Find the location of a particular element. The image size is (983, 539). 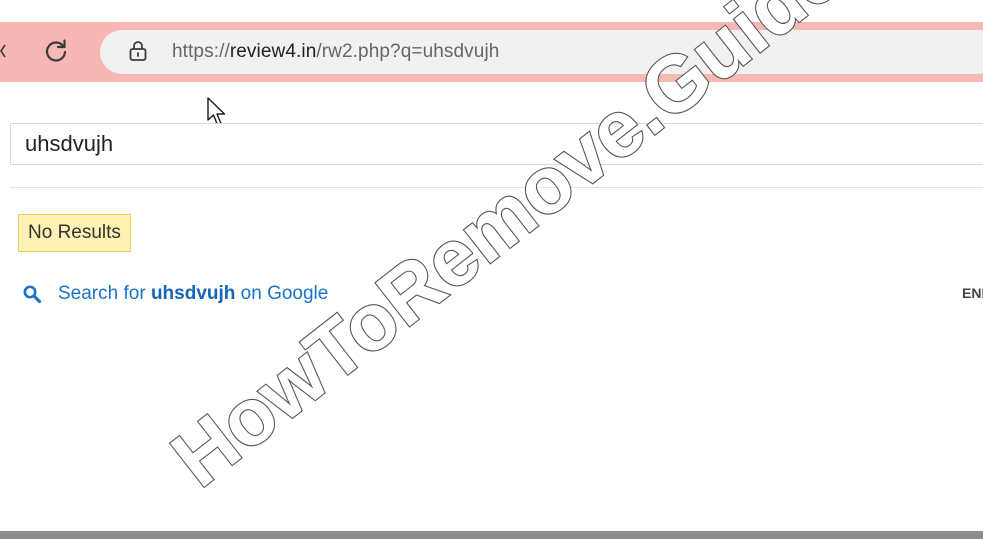

search-google-suffix: on Google is located at coordinates (282, 293).